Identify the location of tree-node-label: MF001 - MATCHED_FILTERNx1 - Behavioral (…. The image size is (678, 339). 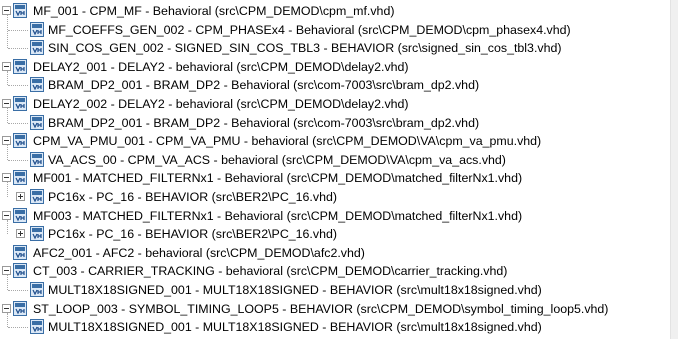
(278, 178).